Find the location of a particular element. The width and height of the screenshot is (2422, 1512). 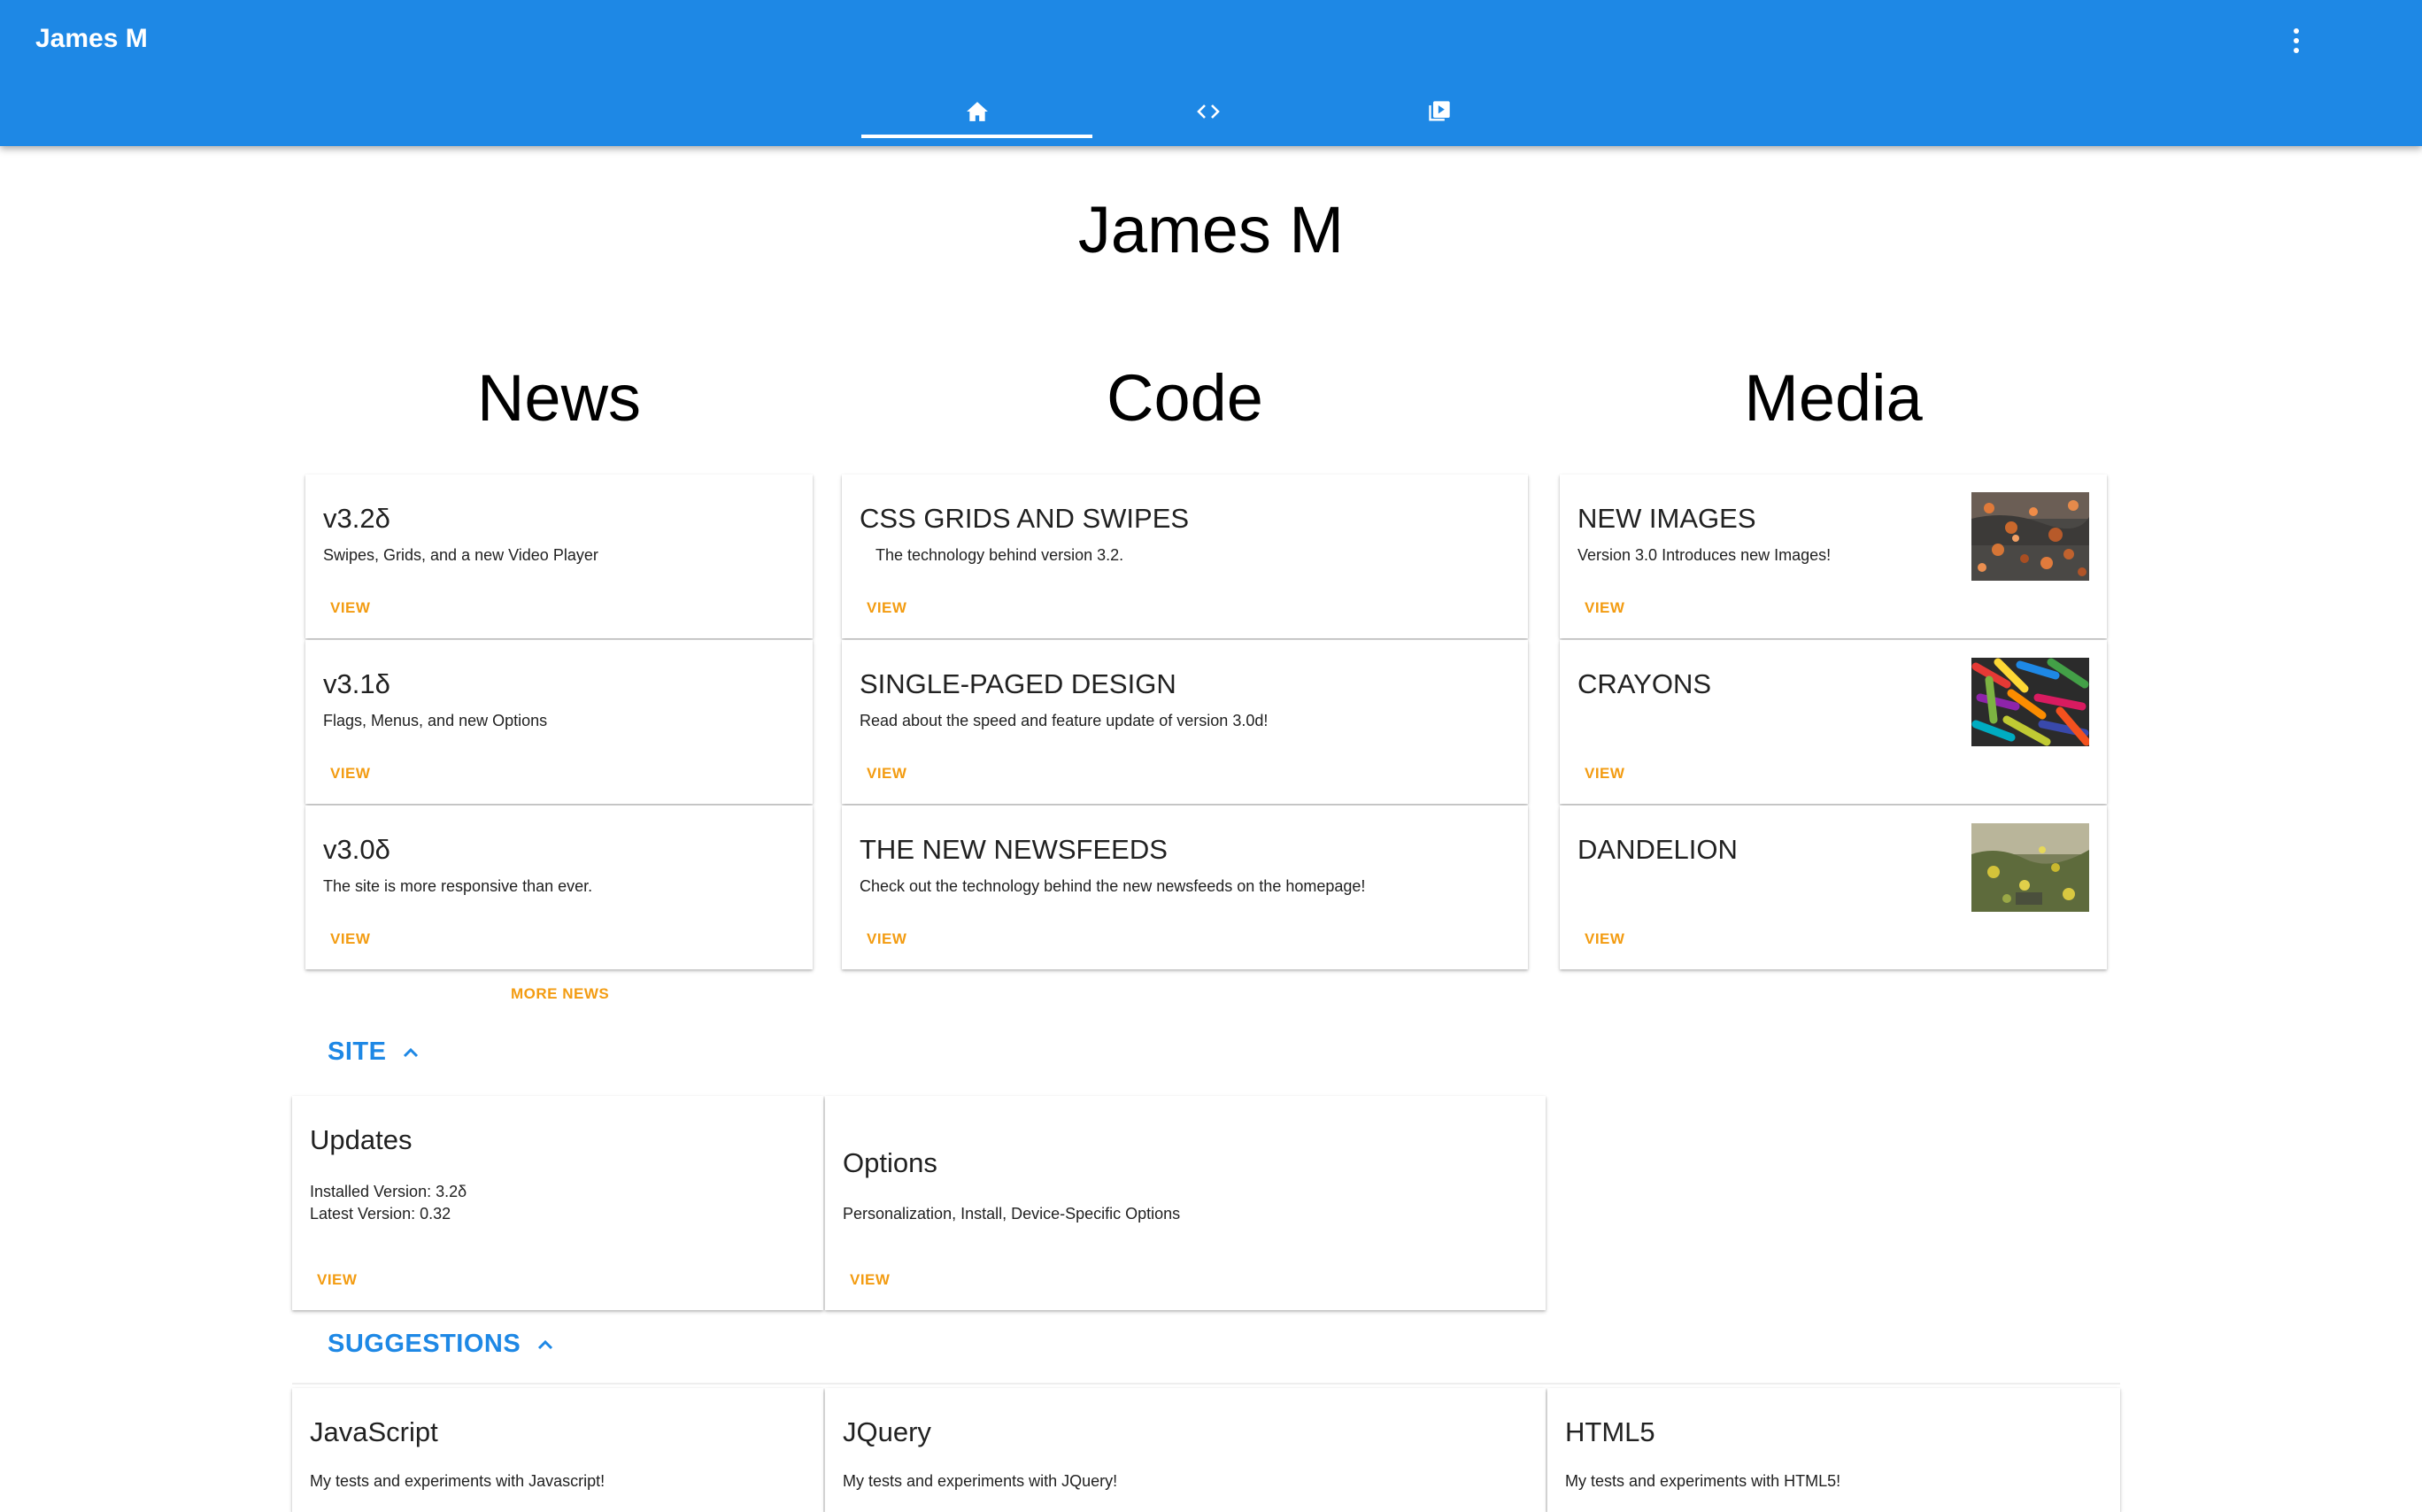

site-section-toggle: SITE is located at coordinates (374, 1052).